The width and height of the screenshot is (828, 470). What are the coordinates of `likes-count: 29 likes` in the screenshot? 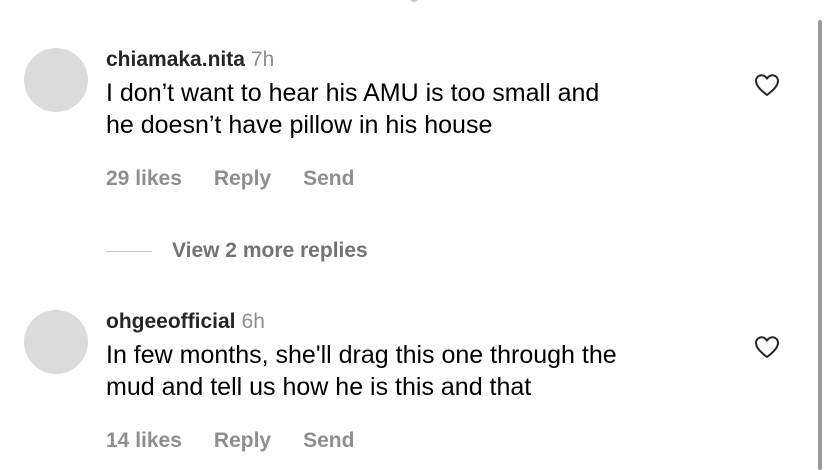 It's located at (144, 178).